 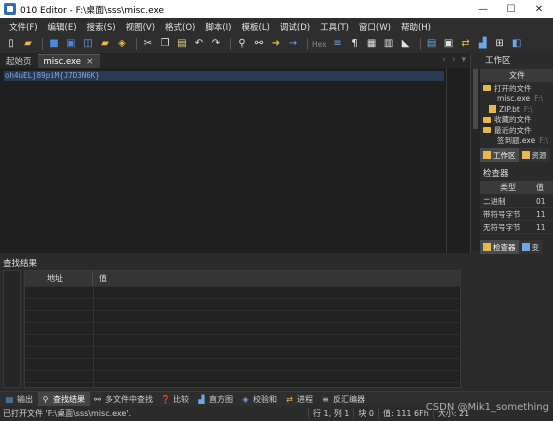 I want to click on goto-arrow-icon: →, so click(x=293, y=44).